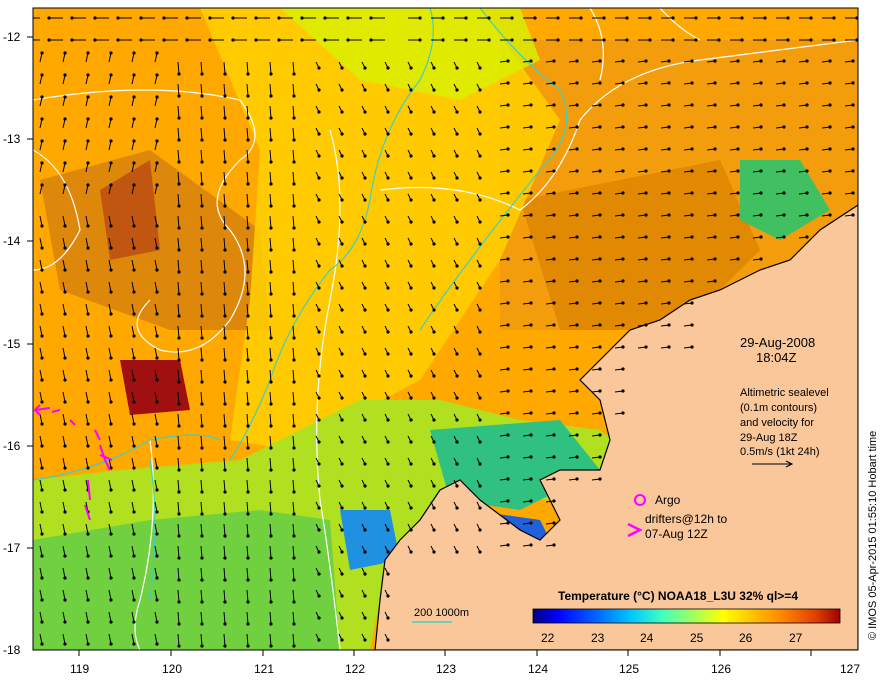 This screenshot has height=680, width=880. What do you see at coordinates (12, 344) in the screenshot?
I see `y-tick-label: -15` at bounding box center [12, 344].